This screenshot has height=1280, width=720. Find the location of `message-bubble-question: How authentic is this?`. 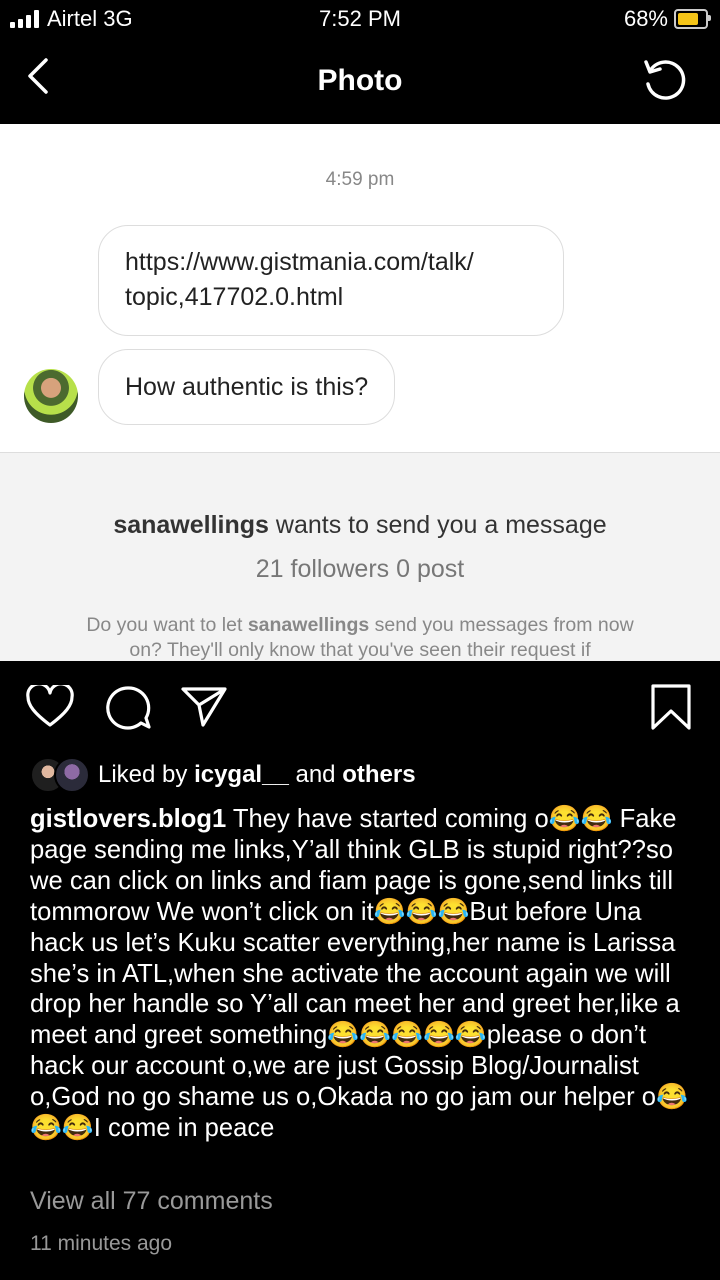

message-bubble-question: How authentic is this? is located at coordinates (247, 387).